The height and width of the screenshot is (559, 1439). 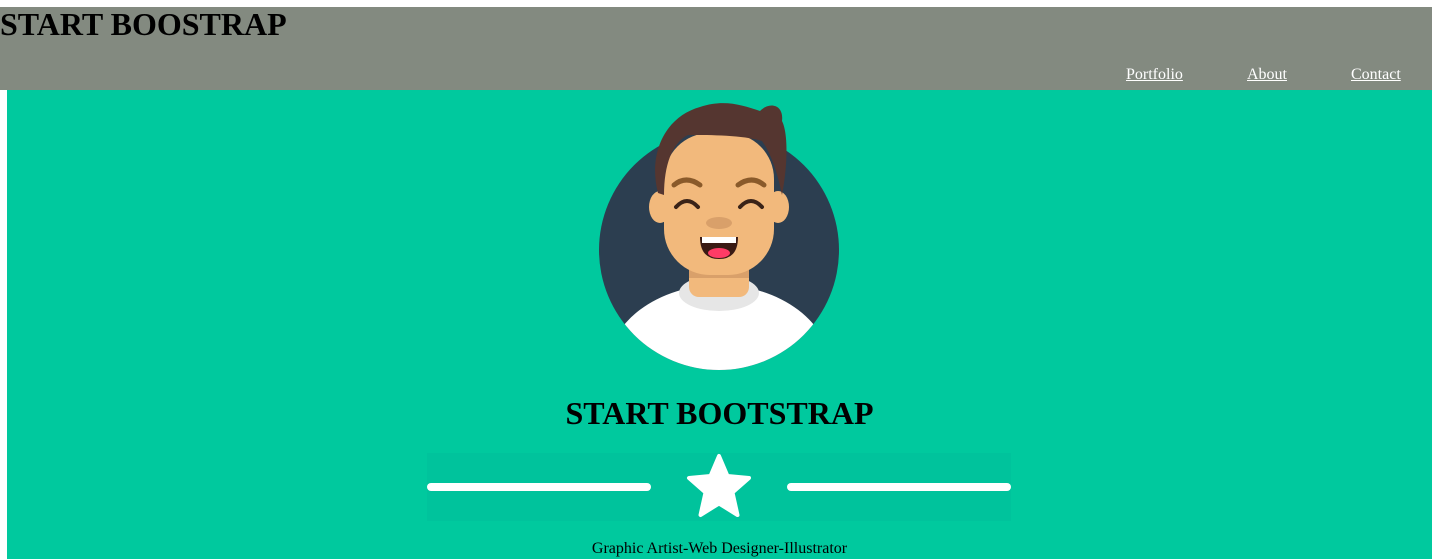 What do you see at coordinates (143, 24) in the screenshot?
I see `navbar-brand: START BOOSTRAP` at bounding box center [143, 24].